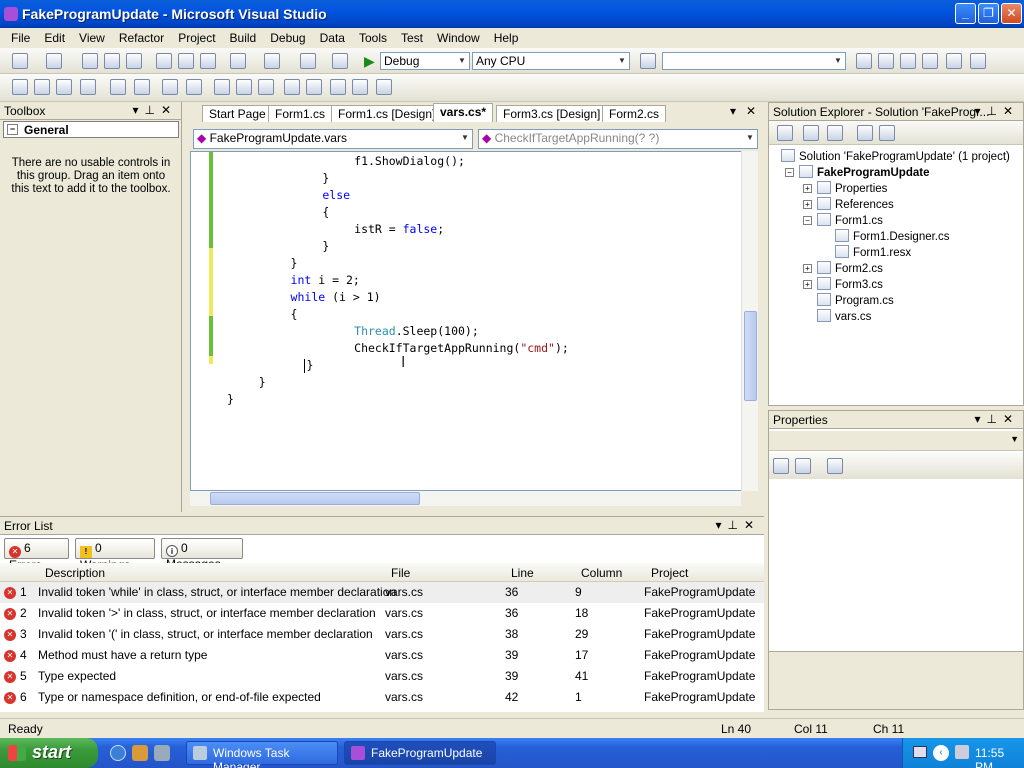 The image size is (1024, 768). I want to click on view-designer-icon, so click(887, 133).